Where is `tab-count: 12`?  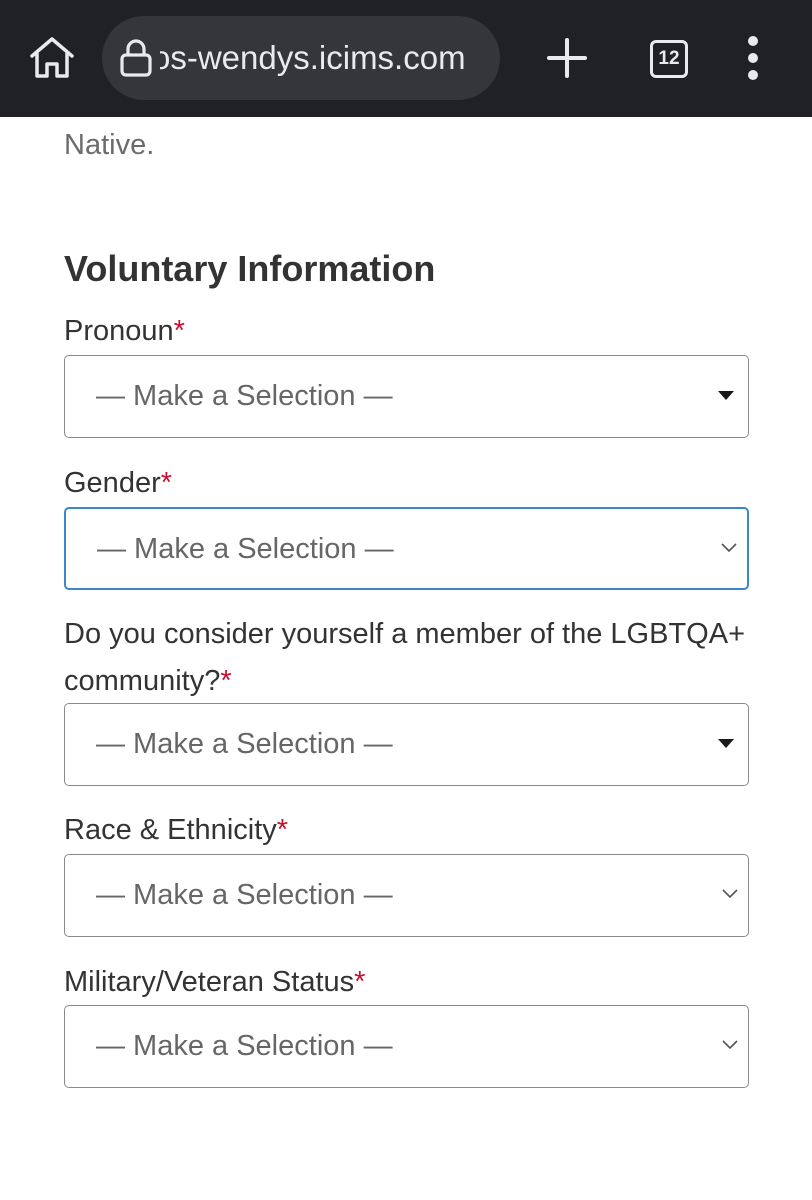 tab-count: 12 is located at coordinates (669, 58).